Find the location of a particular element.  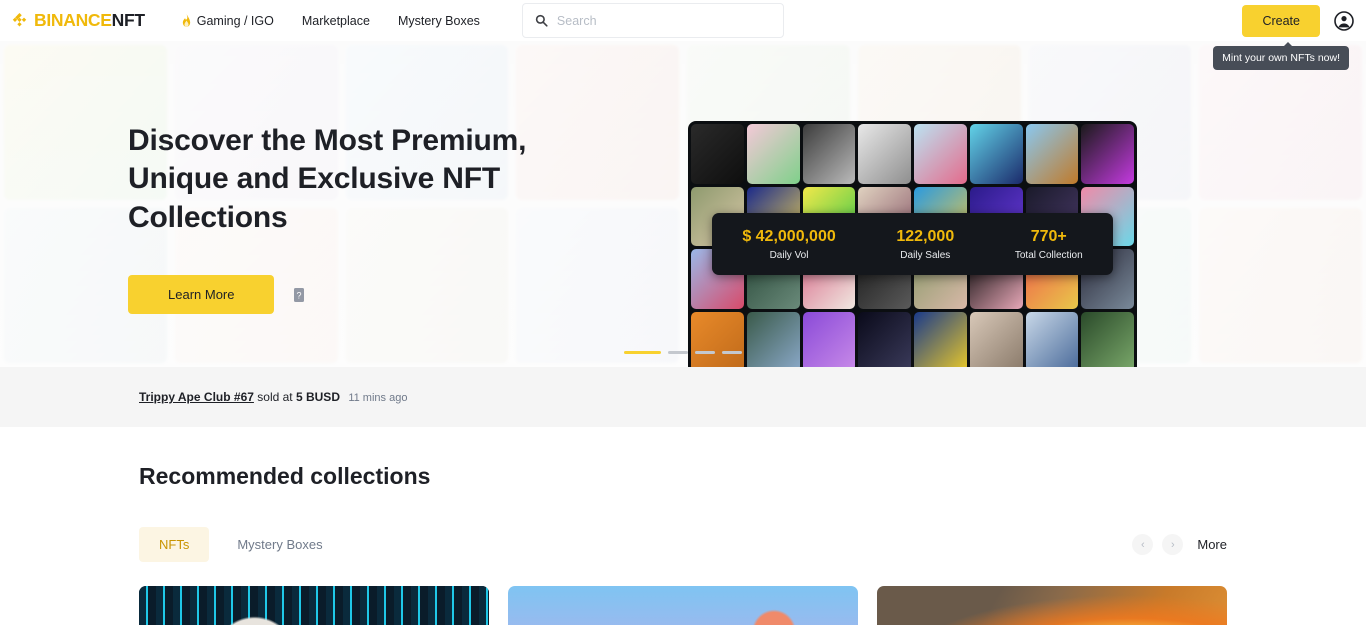

ticker-sold-label: sold at is located at coordinates (275, 397).